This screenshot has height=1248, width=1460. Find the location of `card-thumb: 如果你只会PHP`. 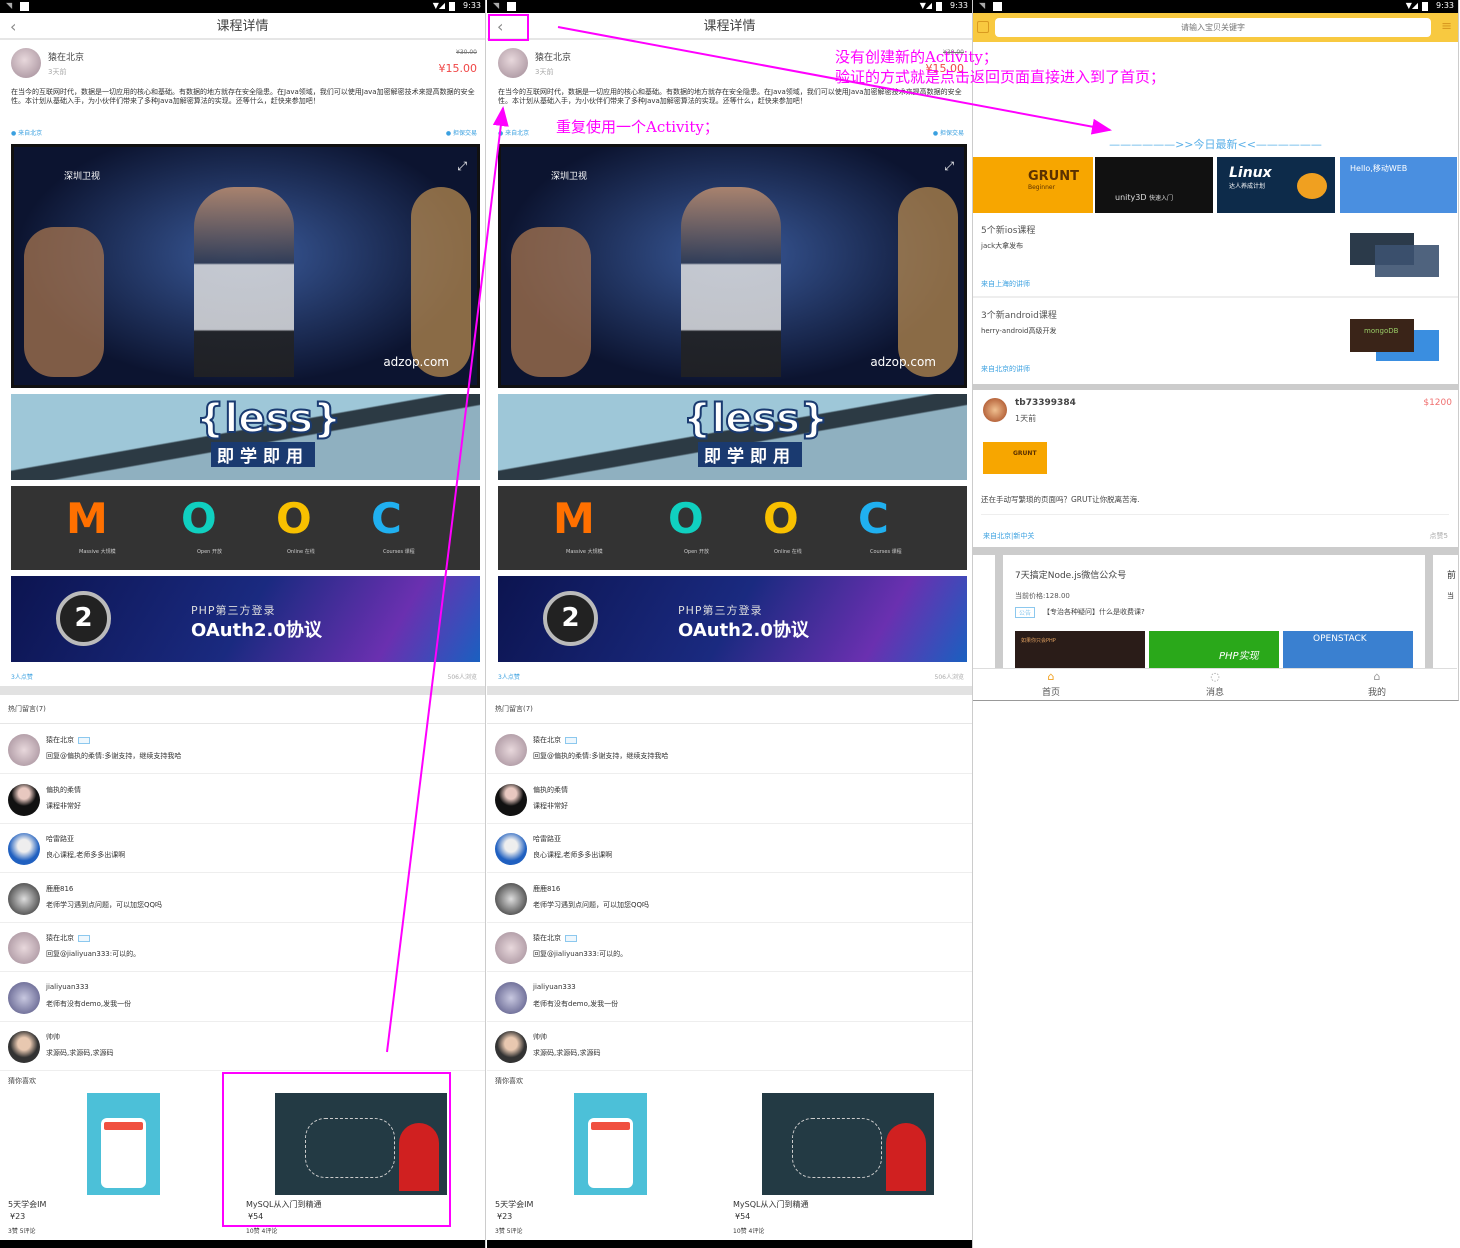

card-thumb: 如果你只会PHP is located at coordinates (1080, 649).